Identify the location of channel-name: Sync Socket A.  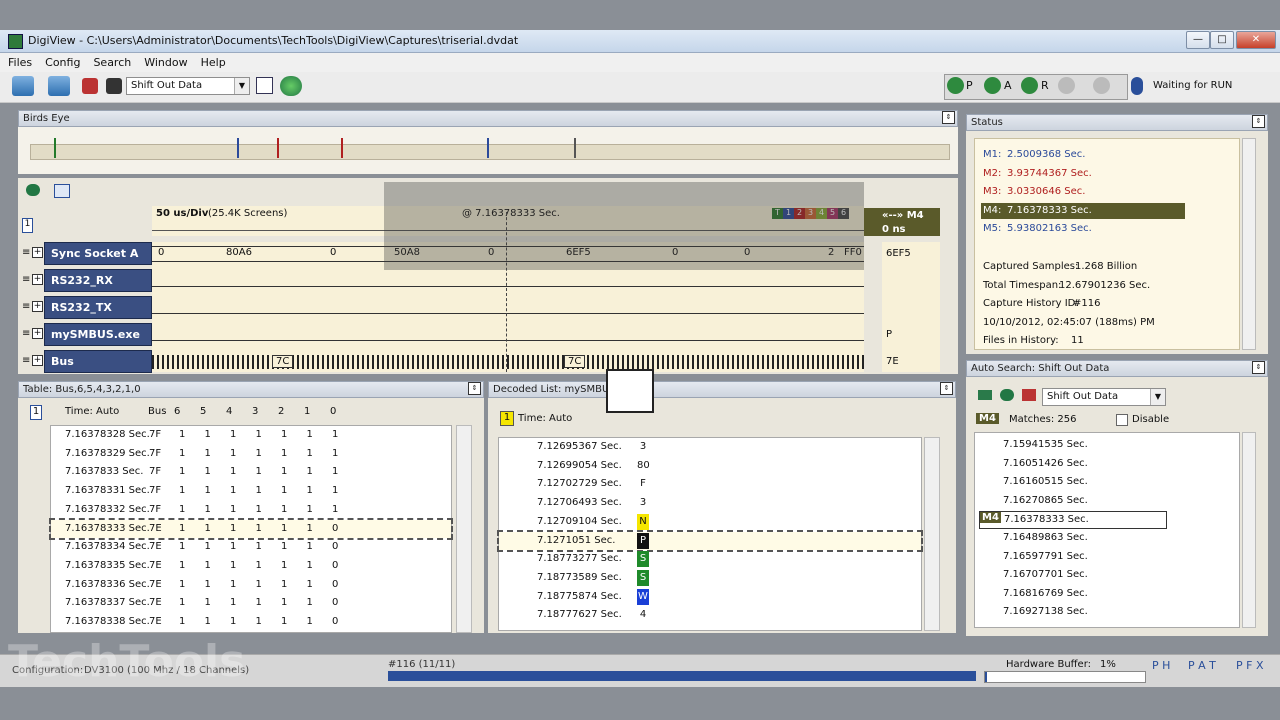
(98, 253).